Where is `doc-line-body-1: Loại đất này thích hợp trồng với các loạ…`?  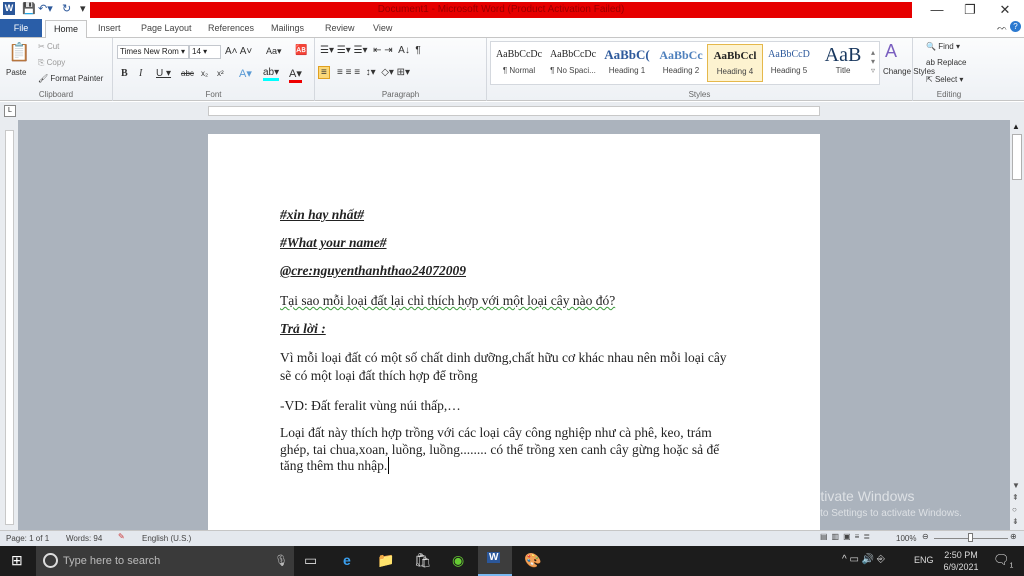
doc-line-body-1: Loại đất này thích hợp trồng với các loạ… is located at coordinates (496, 432).